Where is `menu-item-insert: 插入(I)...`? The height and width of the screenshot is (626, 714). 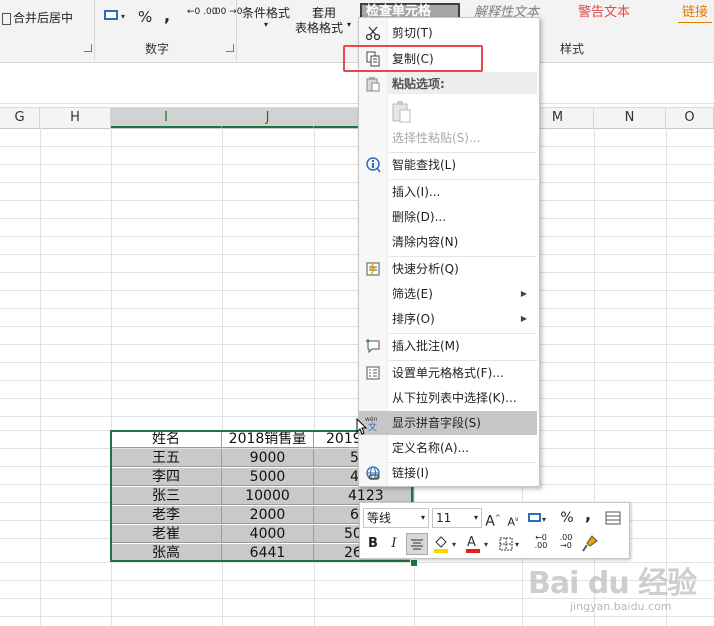
menu-item-insert: 插入(I)... is located at coordinates (448, 192).